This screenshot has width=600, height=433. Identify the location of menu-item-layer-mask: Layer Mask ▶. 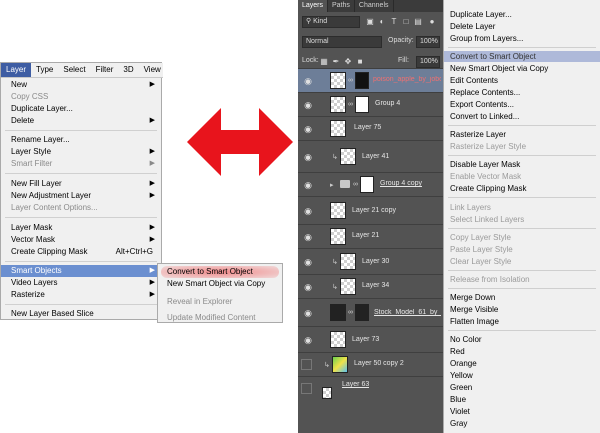
(81, 228).